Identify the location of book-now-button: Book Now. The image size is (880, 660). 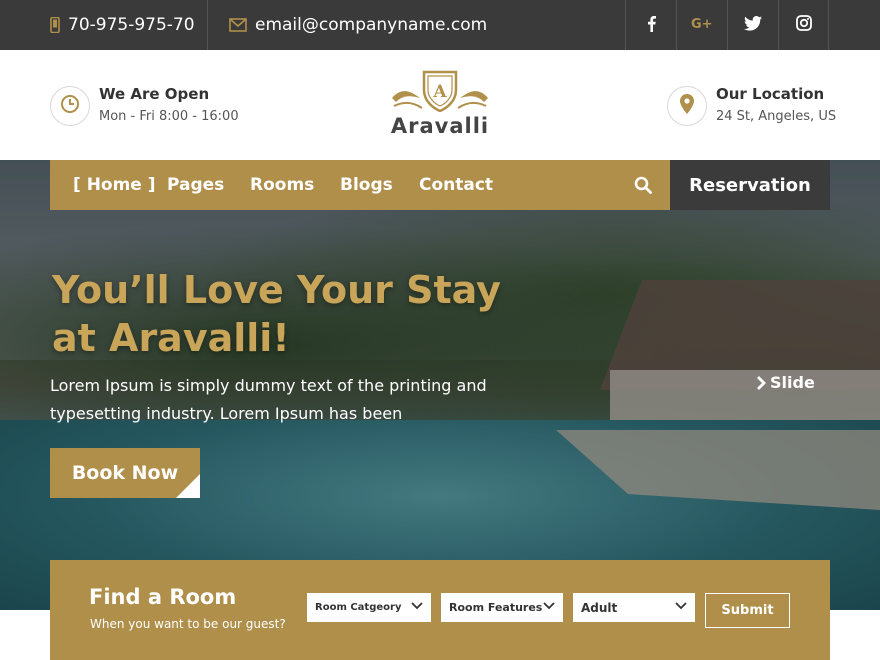
(125, 473).